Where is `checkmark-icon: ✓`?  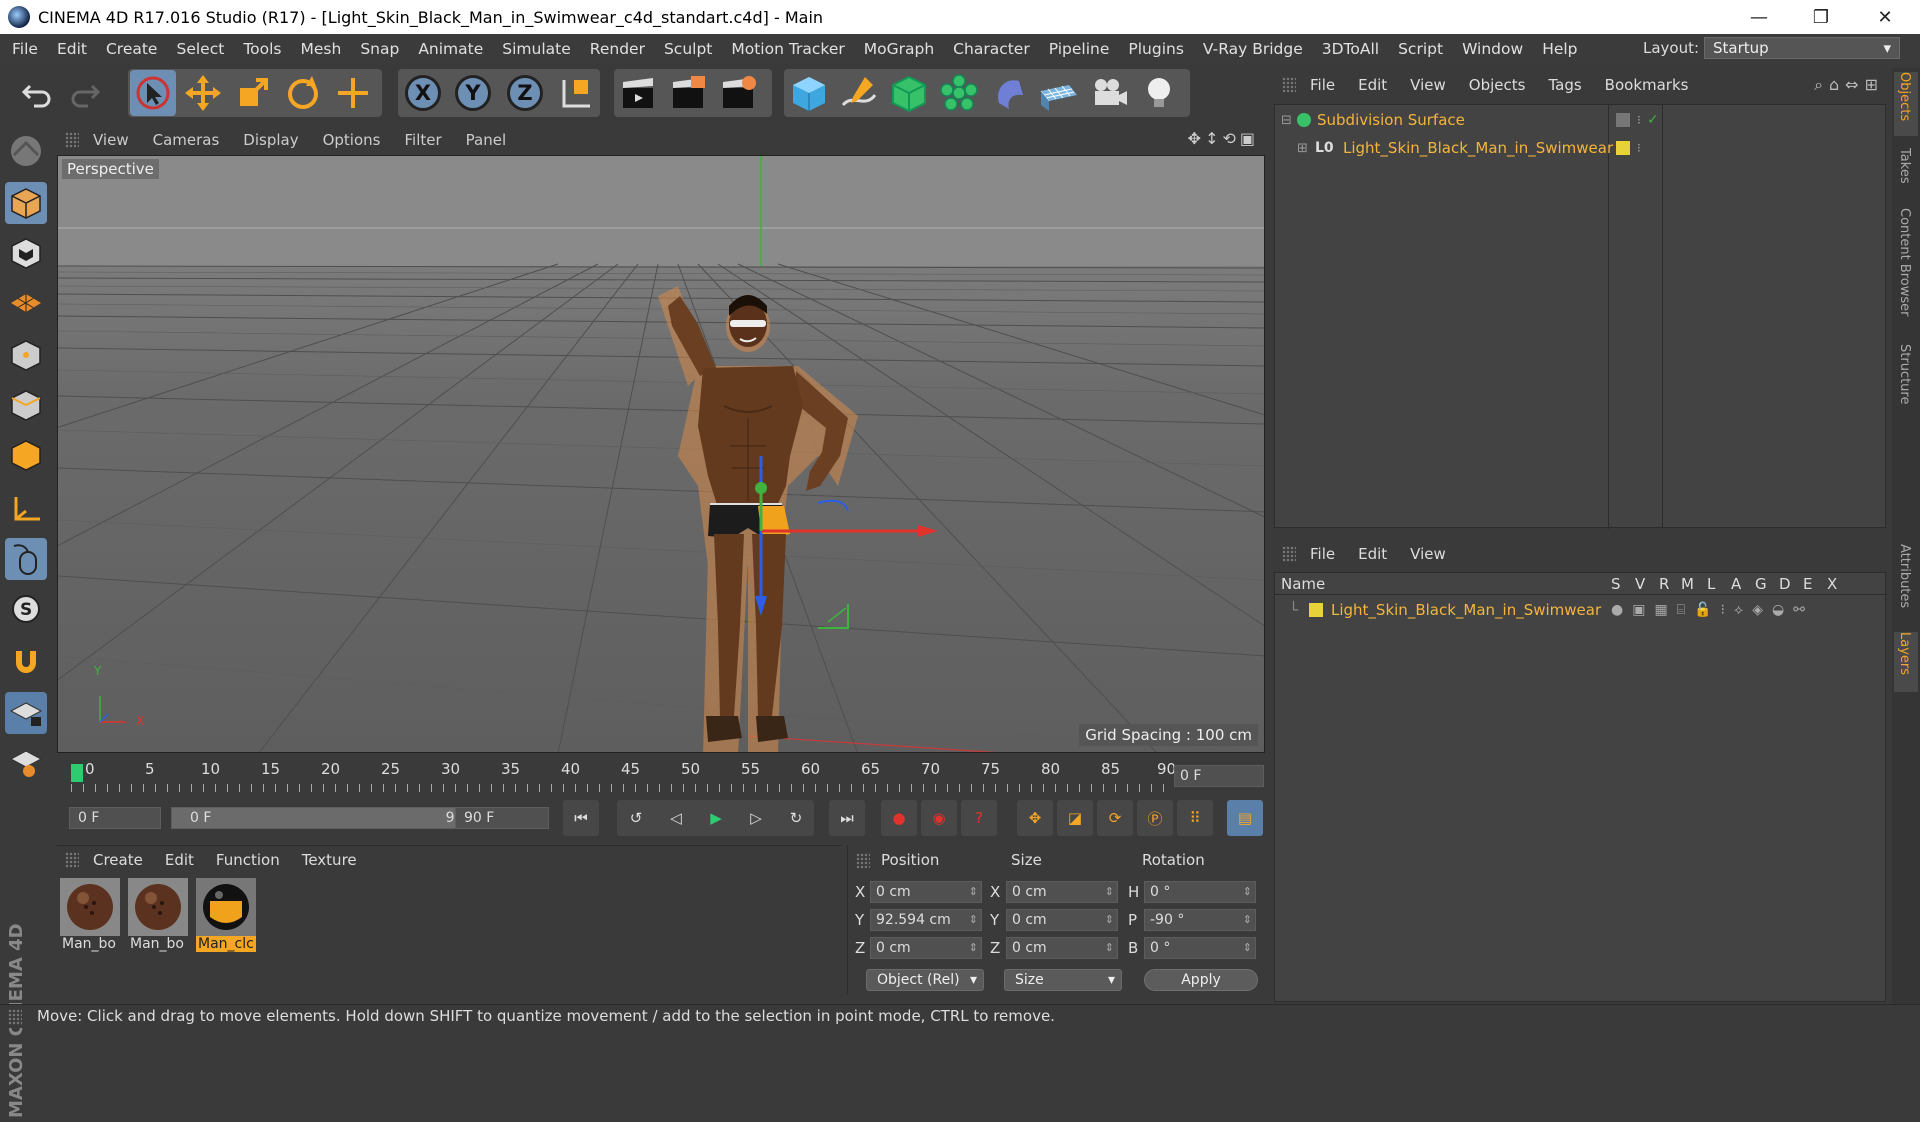
checkmark-icon: ✓ is located at coordinates (1653, 120).